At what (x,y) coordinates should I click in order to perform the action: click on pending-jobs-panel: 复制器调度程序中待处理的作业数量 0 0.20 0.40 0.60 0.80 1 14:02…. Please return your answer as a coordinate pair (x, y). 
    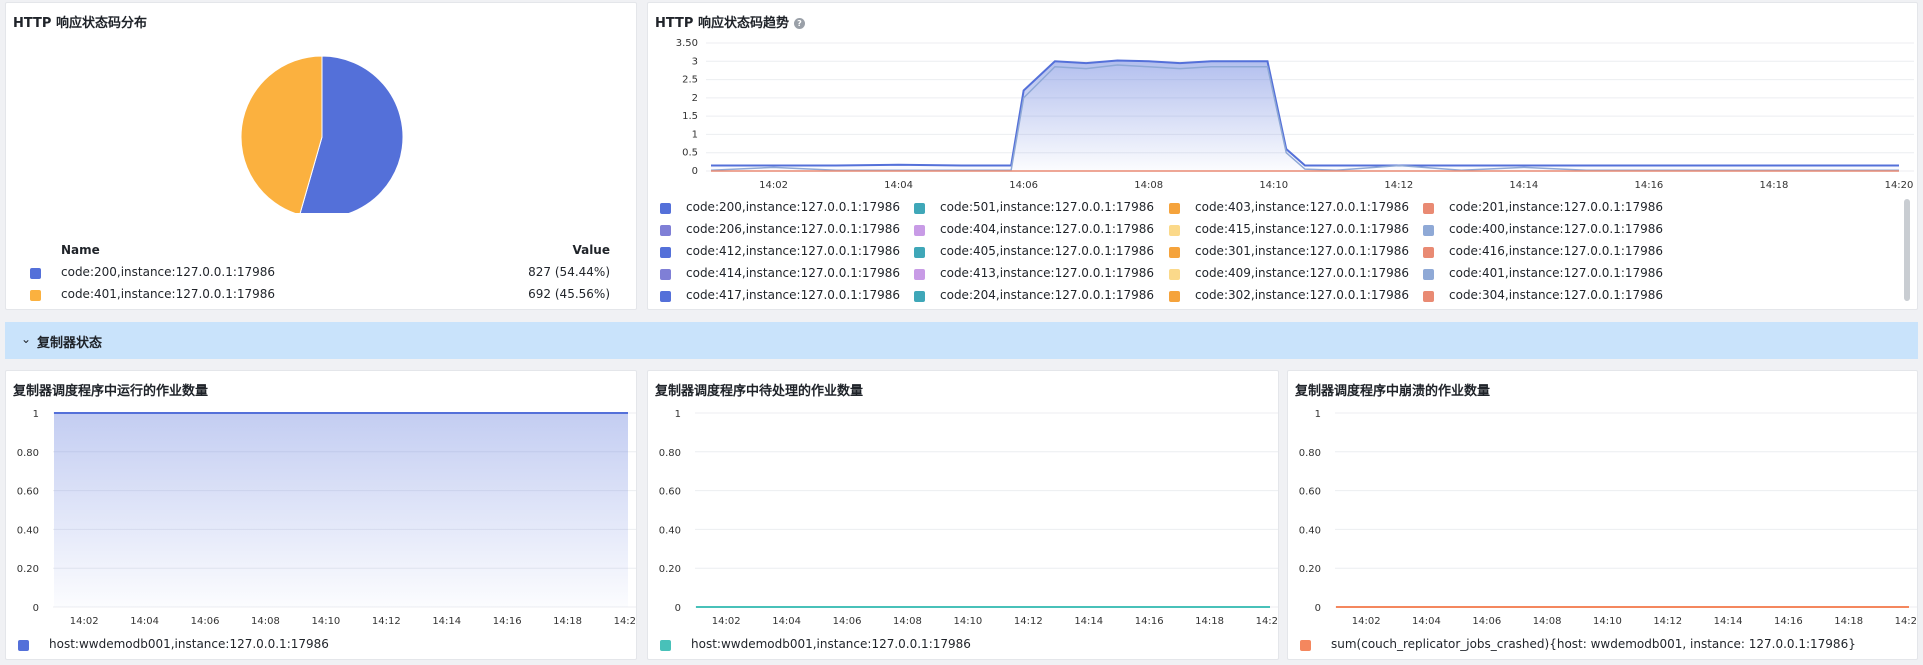
    Looking at the image, I should click on (963, 515).